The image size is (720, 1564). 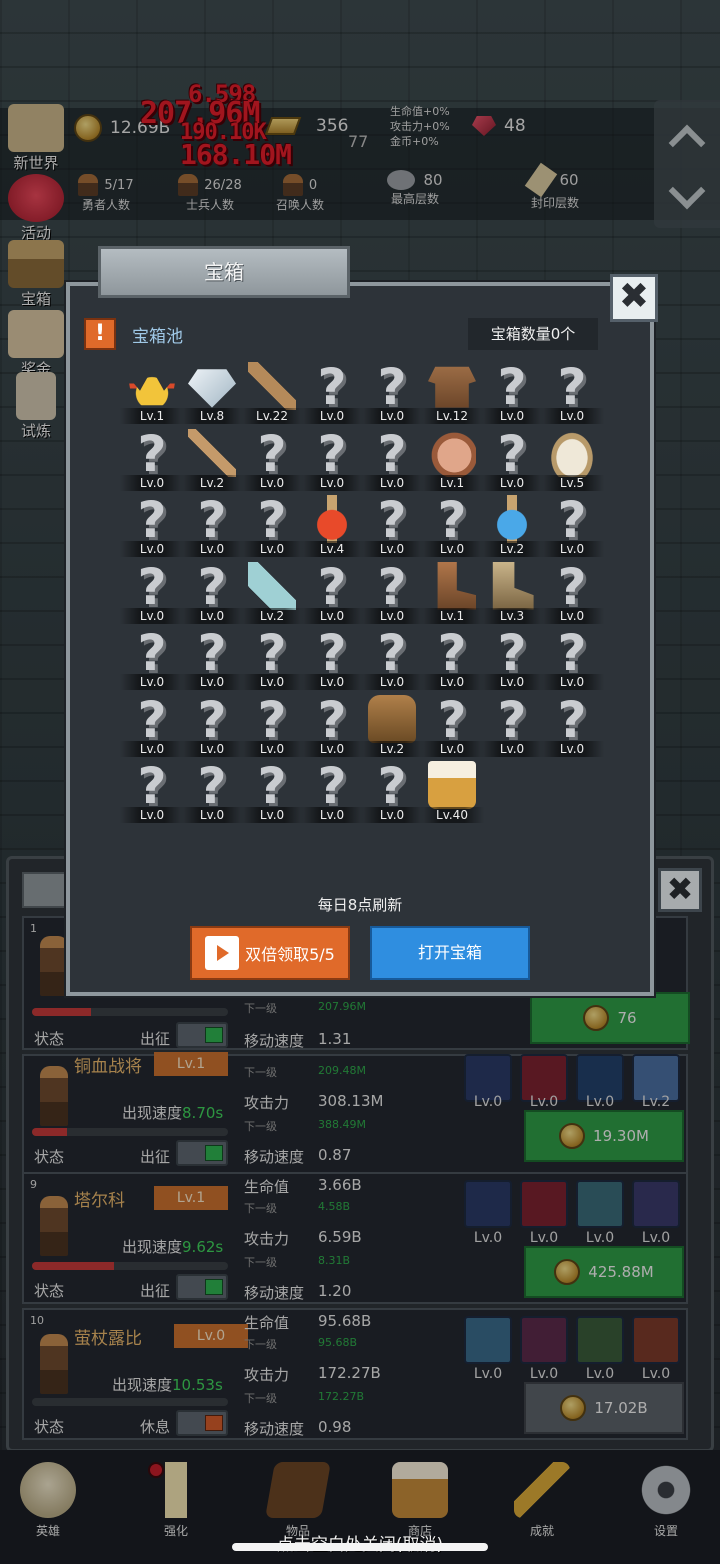 What do you see at coordinates (157, 337) in the screenshot?
I see `pool-title: 宝箱池` at bounding box center [157, 337].